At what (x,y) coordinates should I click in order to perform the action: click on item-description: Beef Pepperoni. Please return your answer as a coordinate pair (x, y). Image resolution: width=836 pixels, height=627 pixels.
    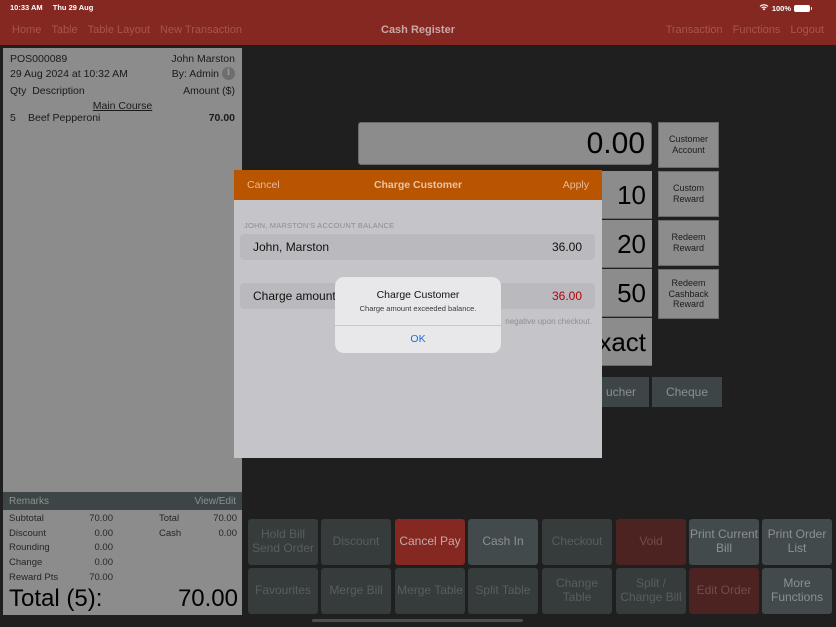
    Looking at the image, I should click on (64, 118).